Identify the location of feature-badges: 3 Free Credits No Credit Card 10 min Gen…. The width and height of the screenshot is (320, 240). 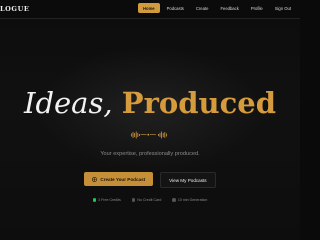
(150, 200).